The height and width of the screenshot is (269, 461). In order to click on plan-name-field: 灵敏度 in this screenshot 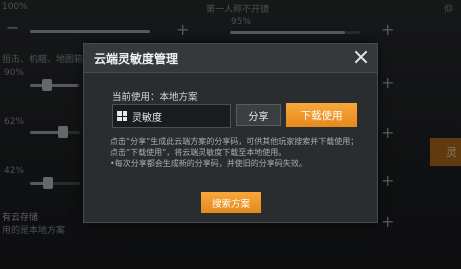, I will do `click(171, 116)`.